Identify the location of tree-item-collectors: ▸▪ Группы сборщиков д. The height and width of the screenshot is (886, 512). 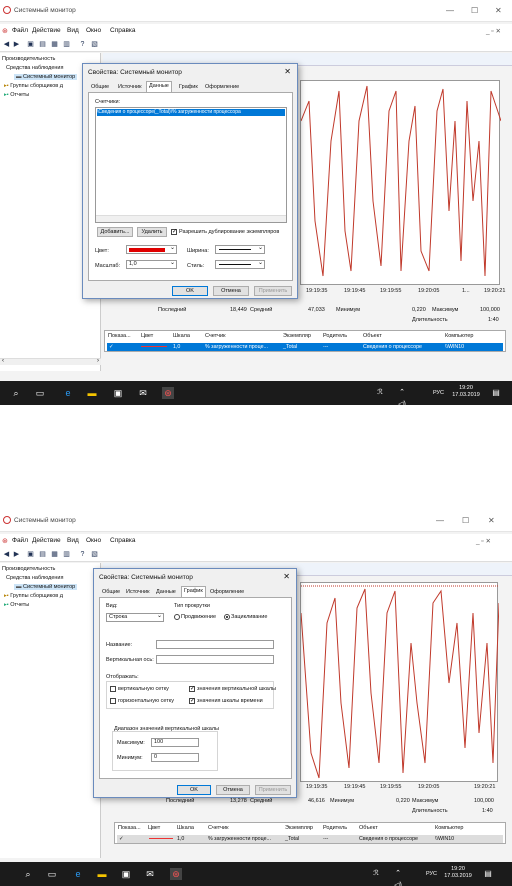
(33, 596).